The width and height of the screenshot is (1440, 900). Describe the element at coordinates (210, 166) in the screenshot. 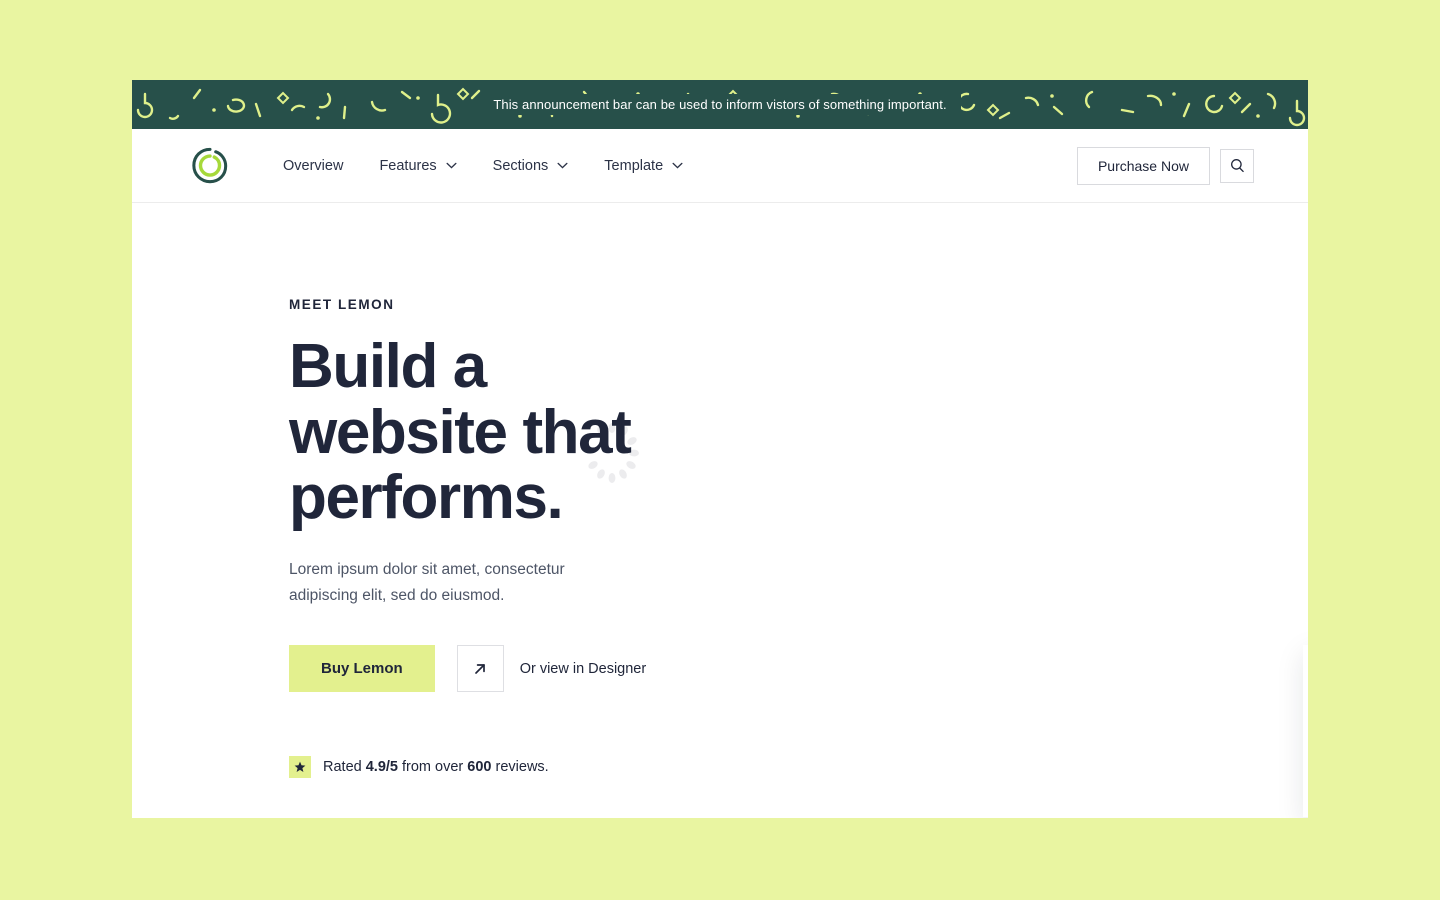

I see `lemon-logo` at that location.